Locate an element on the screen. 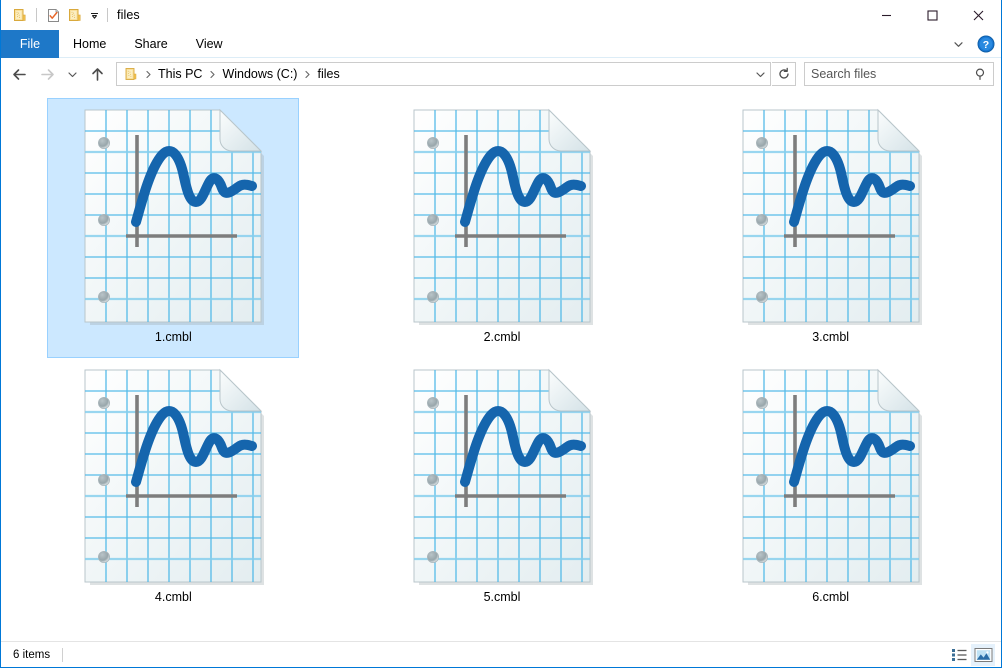  back-button is located at coordinates (19, 74).